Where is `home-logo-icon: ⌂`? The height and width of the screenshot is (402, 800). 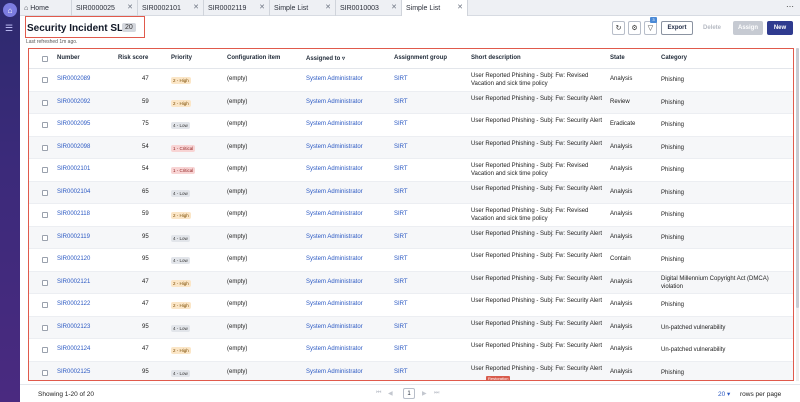 home-logo-icon: ⌂ is located at coordinates (10, 10).